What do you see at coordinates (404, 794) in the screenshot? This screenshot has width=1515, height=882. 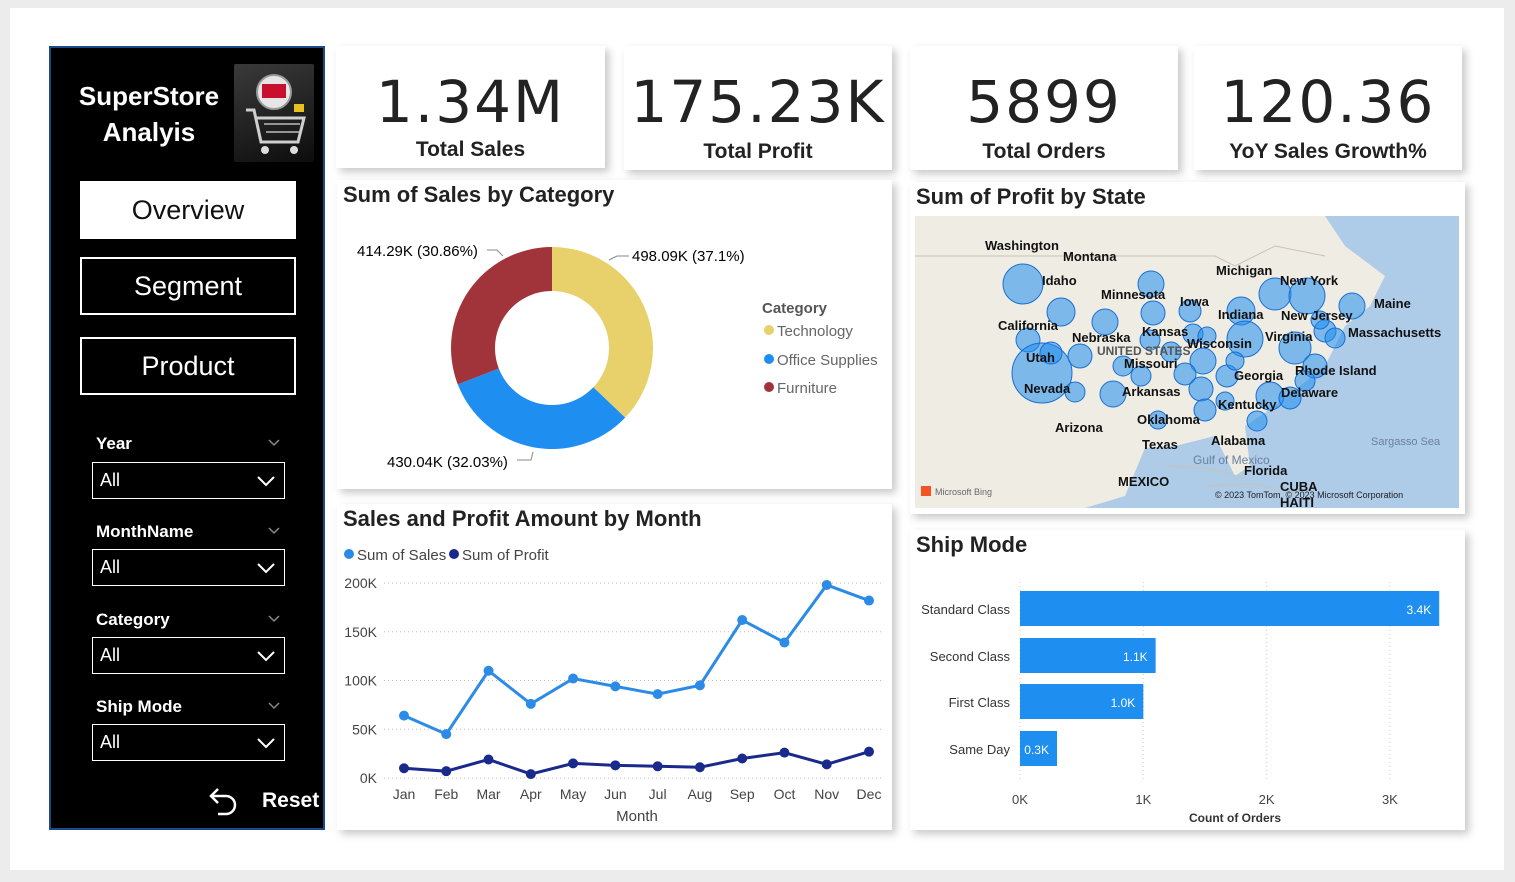 I see `x-tick-label: Jan` at bounding box center [404, 794].